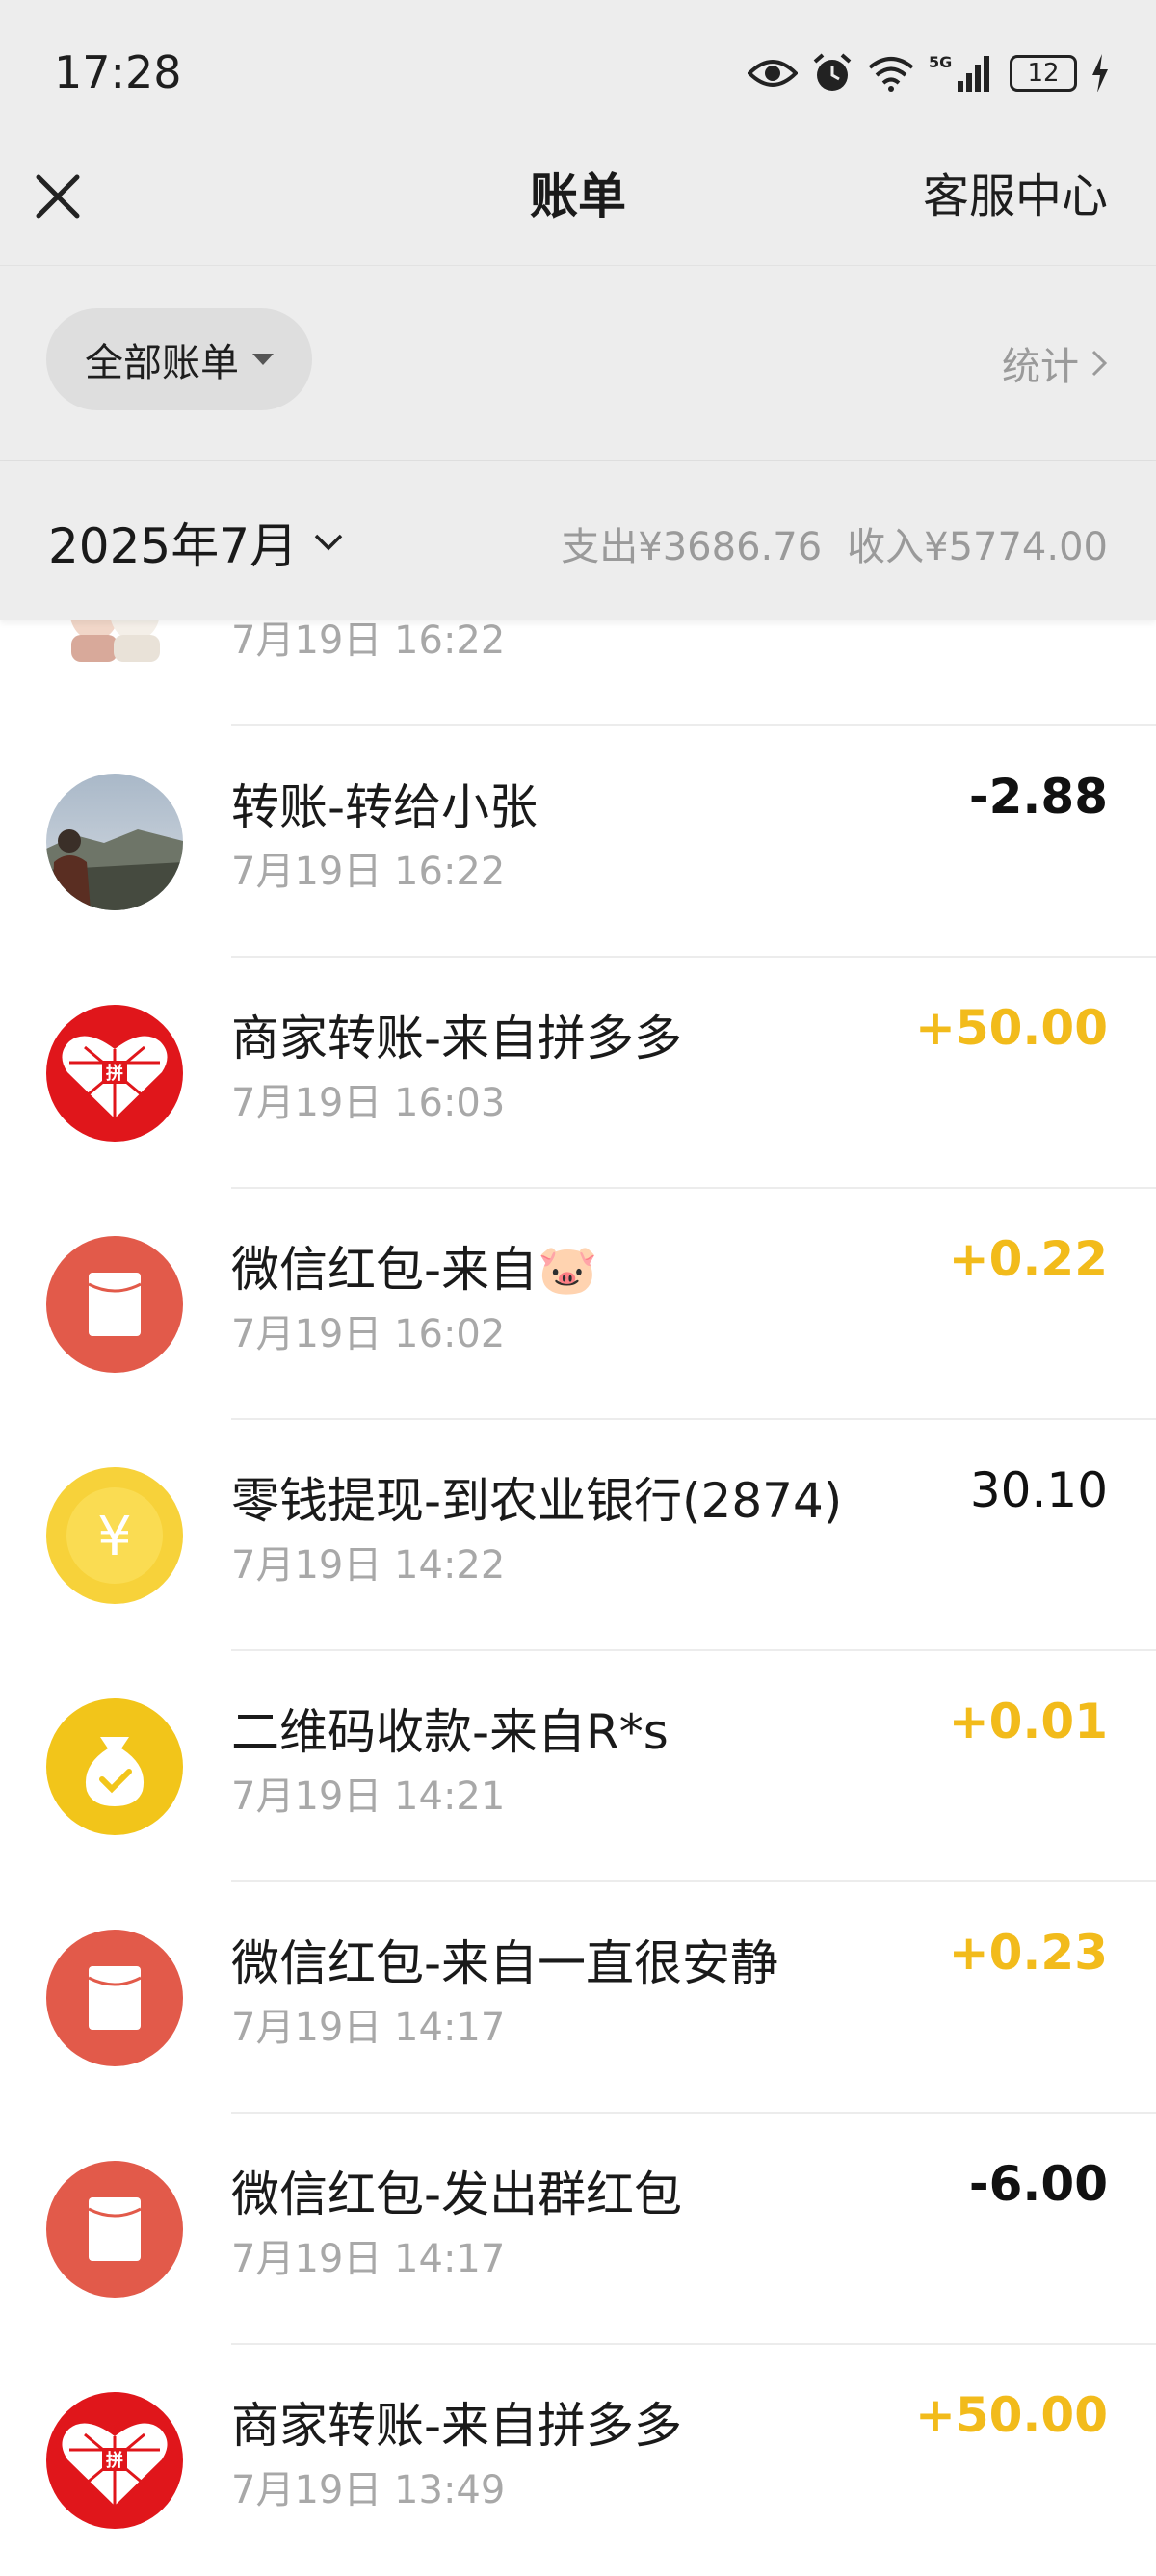 The height and width of the screenshot is (2576, 1156). Describe the element at coordinates (977, 547) in the screenshot. I see `income-total: 收入¥5774.00` at that location.